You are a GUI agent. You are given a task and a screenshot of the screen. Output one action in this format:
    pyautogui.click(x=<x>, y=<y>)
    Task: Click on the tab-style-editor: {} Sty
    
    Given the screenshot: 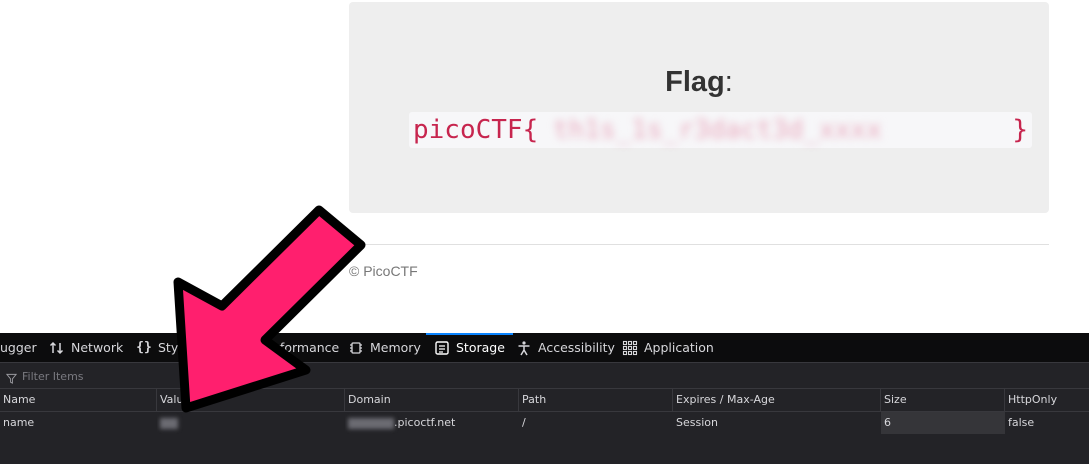 What is the action you would take?
    pyautogui.click(x=157, y=347)
    